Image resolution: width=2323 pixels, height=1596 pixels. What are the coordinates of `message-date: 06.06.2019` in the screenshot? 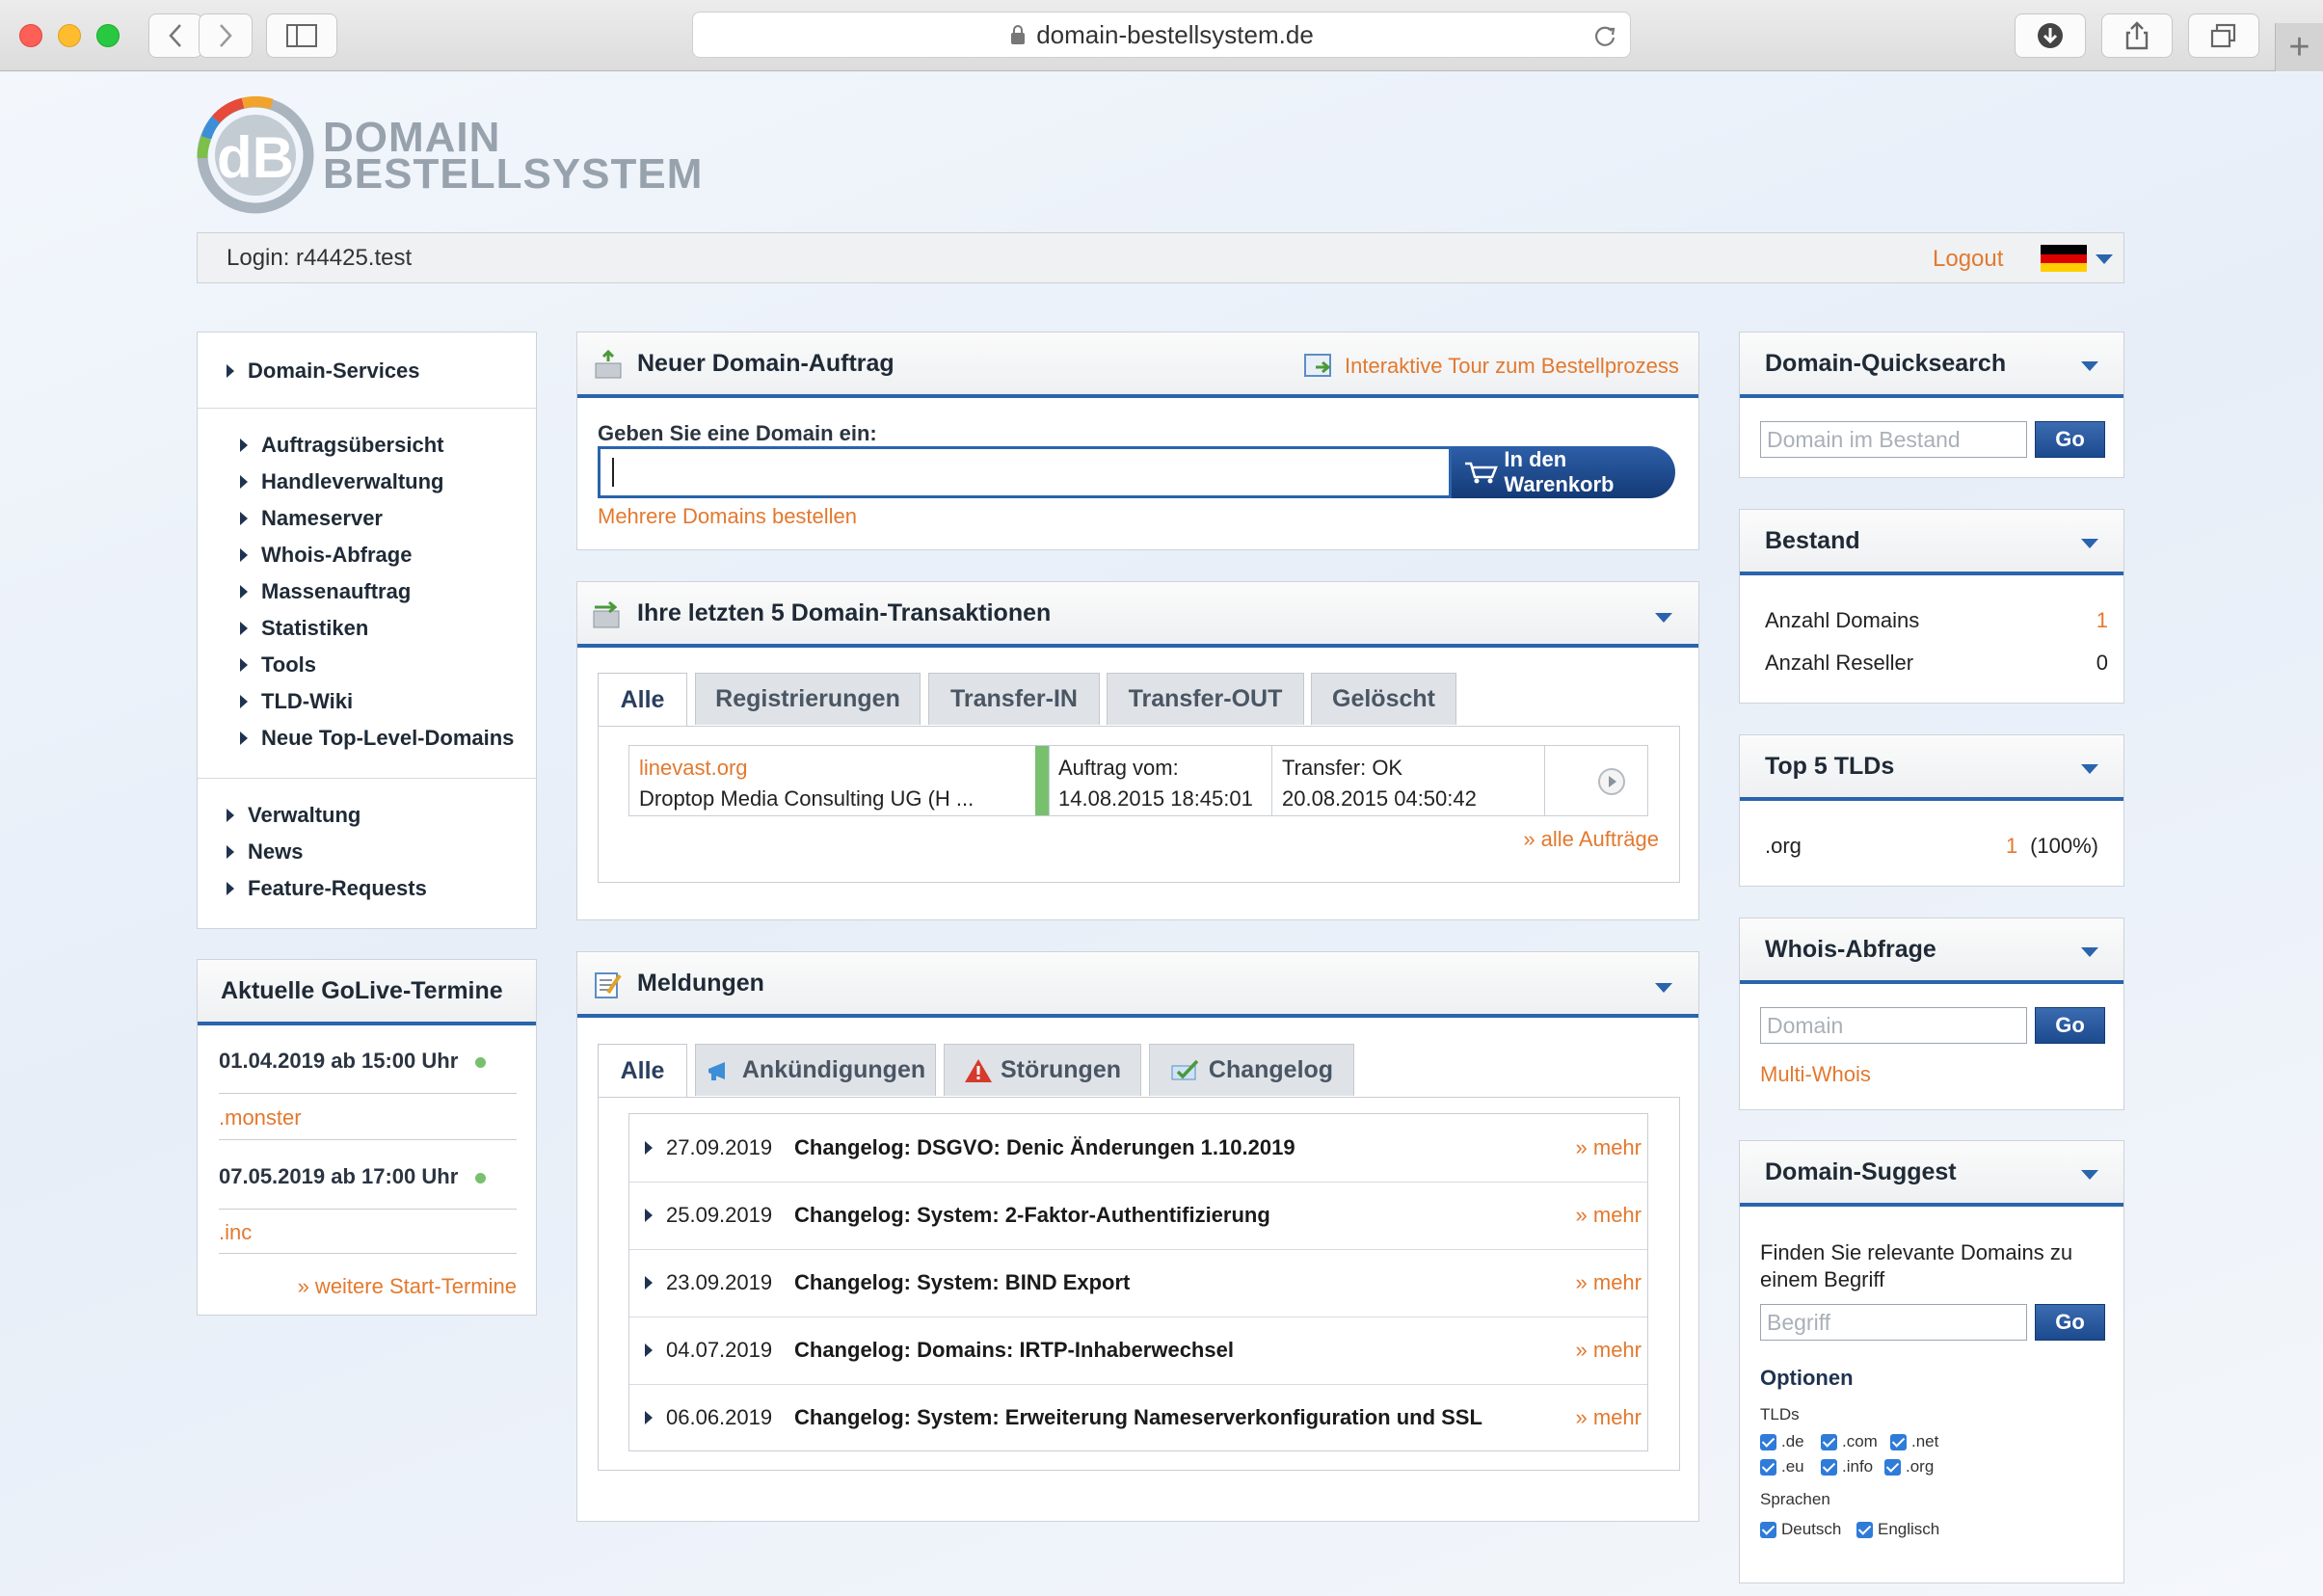 It's located at (719, 1417).